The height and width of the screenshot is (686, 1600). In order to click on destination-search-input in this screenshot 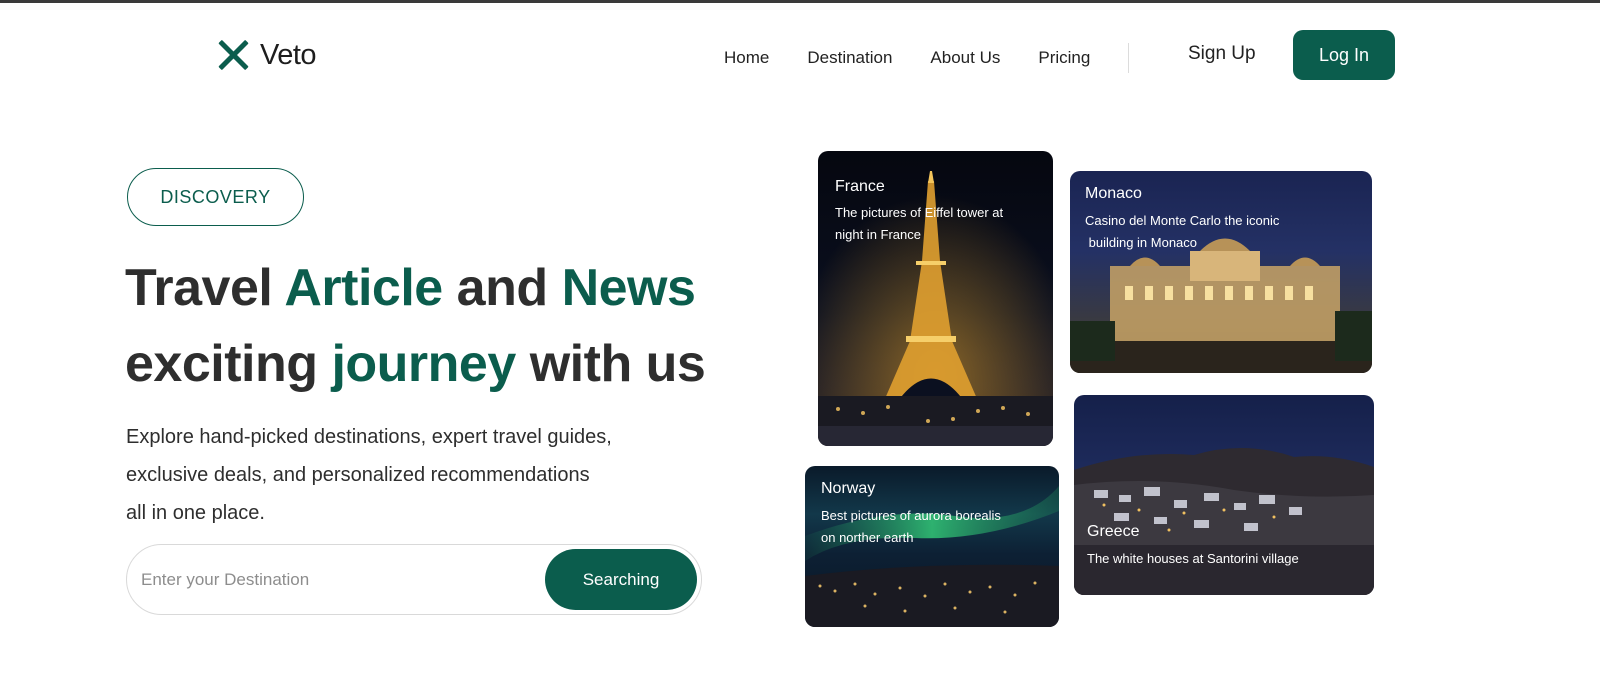, I will do `click(331, 580)`.